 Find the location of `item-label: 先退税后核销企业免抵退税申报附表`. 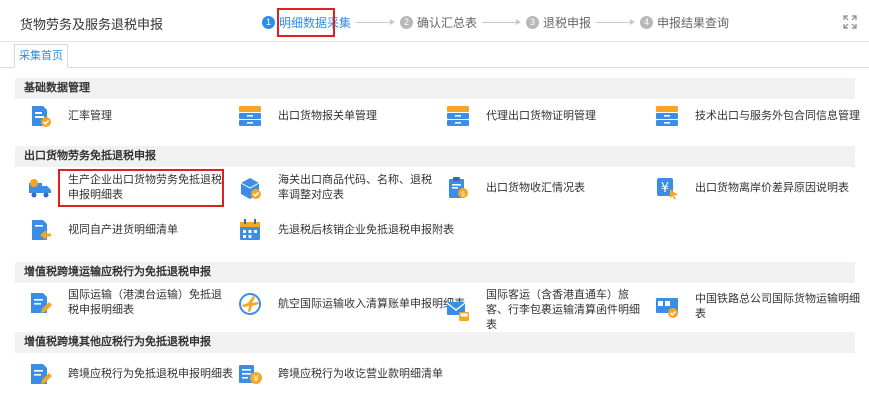

item-label: 先退税后核销企业免抵退税申报附表 is located at coordinates (366, 229).